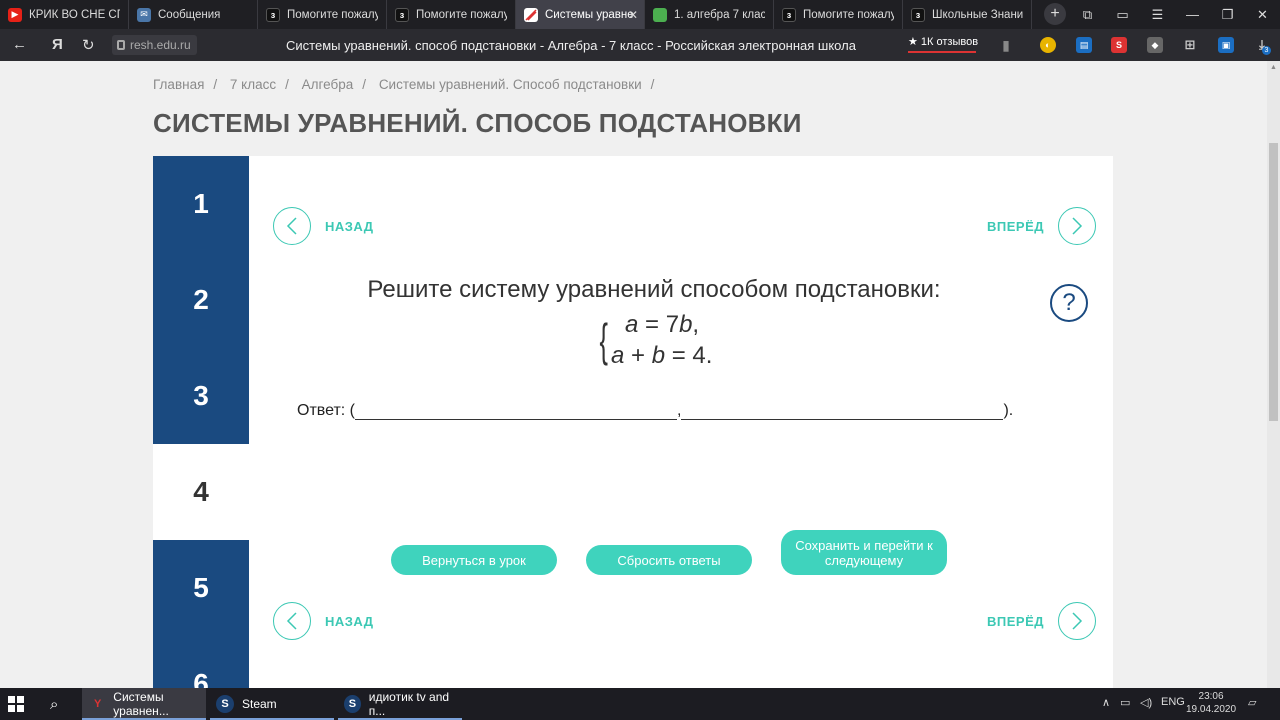 The height and width of the screenshot is (720, 1280). What do you see at coordinates (253, 84) in the screenshot?
I see `breadcrumb-link-grade: 7 класс` at bounding box center [253, 84].